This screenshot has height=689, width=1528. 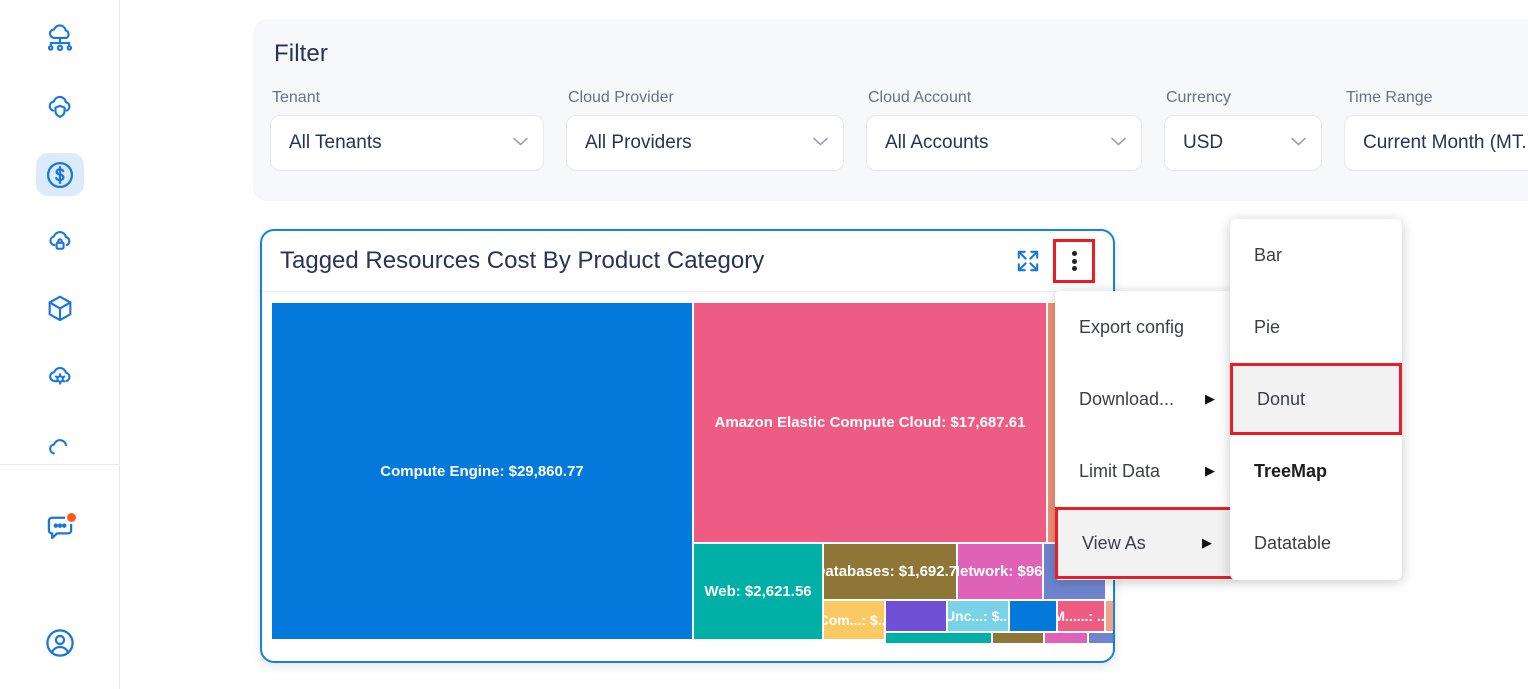 What do you see at coordinates (1316, 255) in the screenshot?
I see `view-as-option-bar: Bar` at bounding box center [1316, 255].